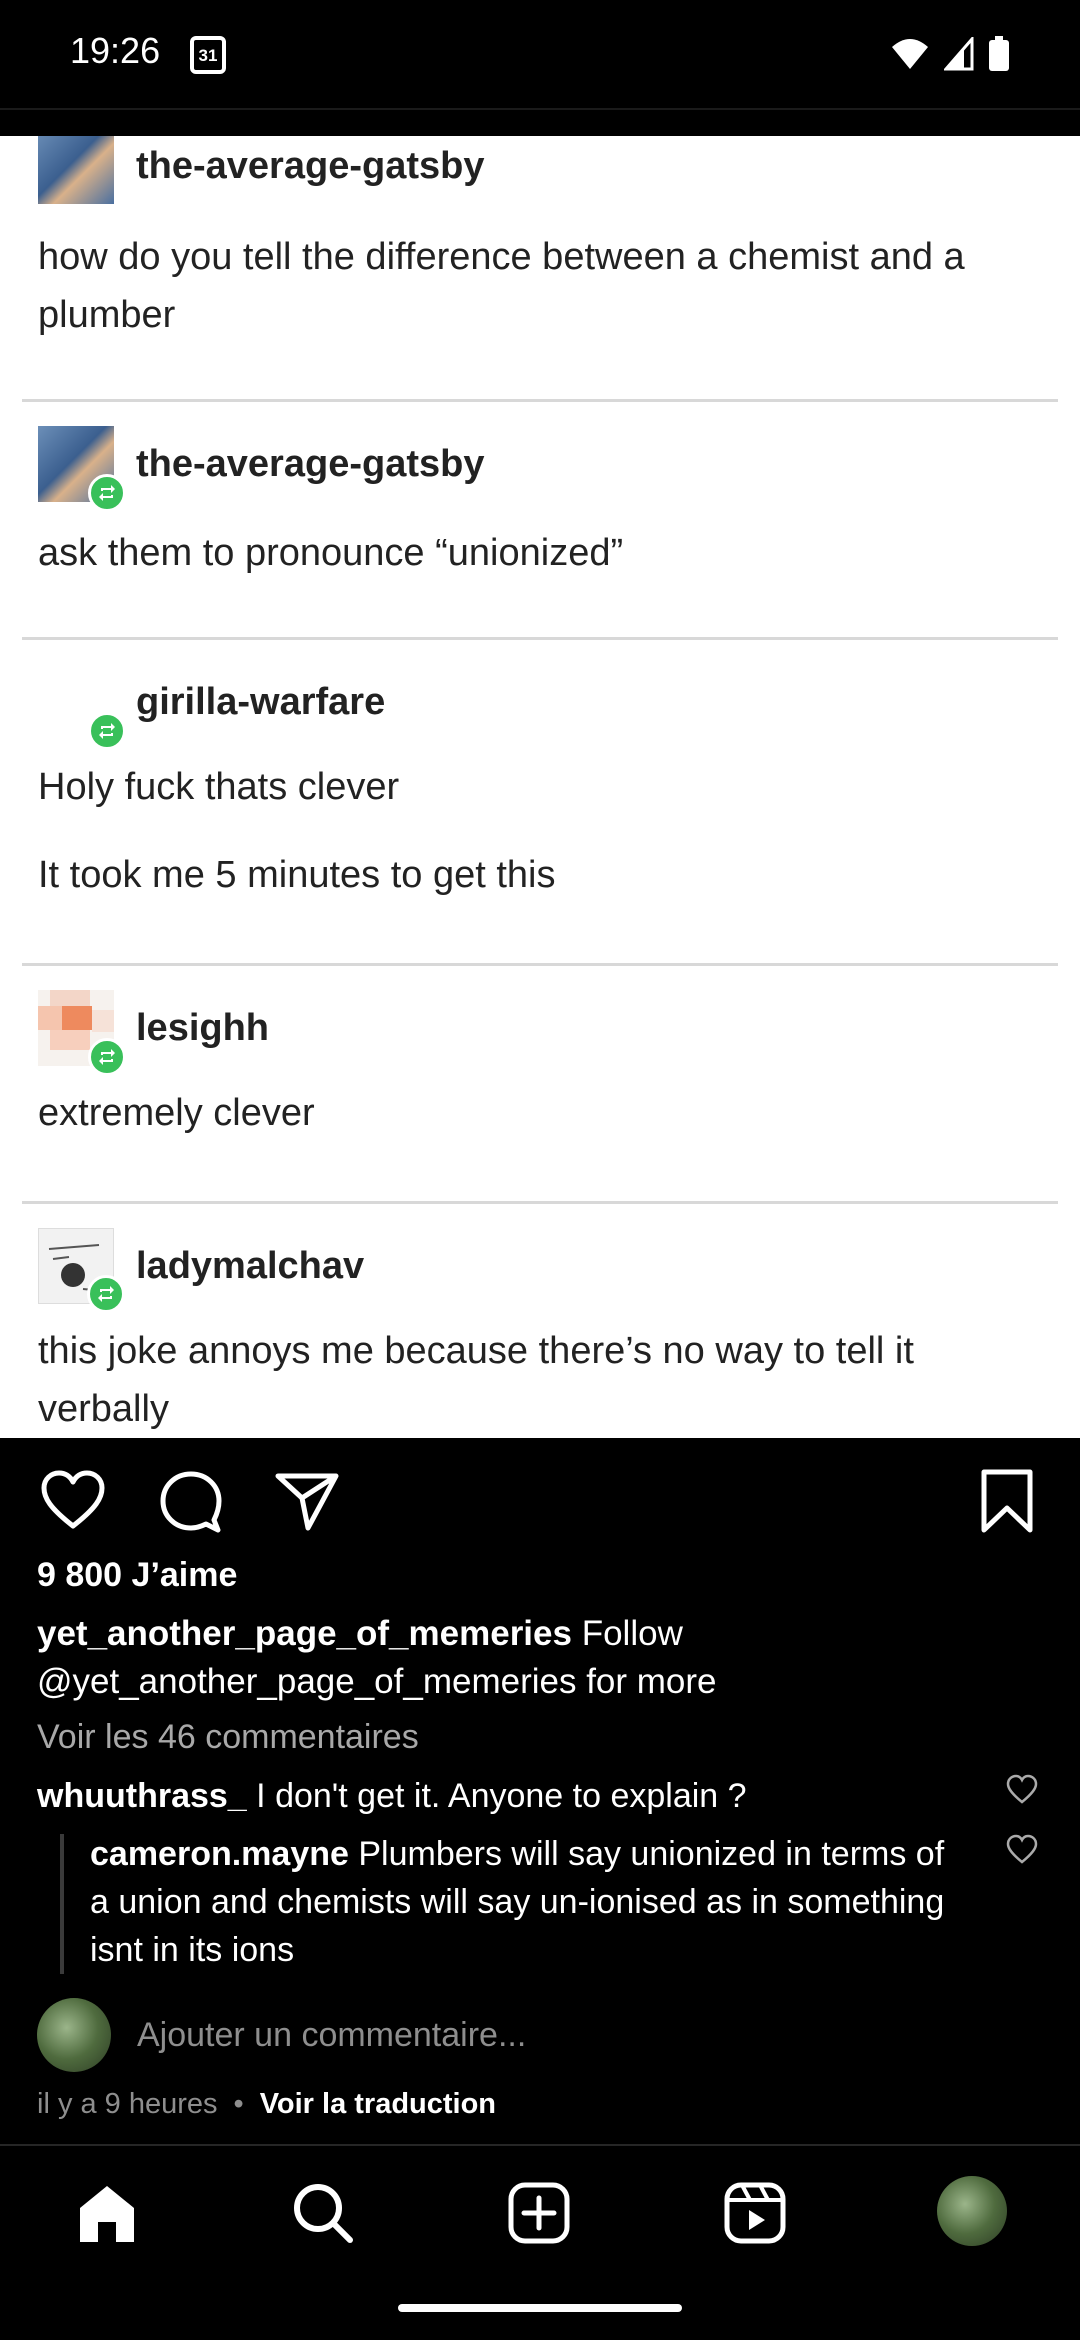 The height and width of the screenshot is (2340, 1080). I want to click on tumblr-username: lesighh, so click(203, 1027).